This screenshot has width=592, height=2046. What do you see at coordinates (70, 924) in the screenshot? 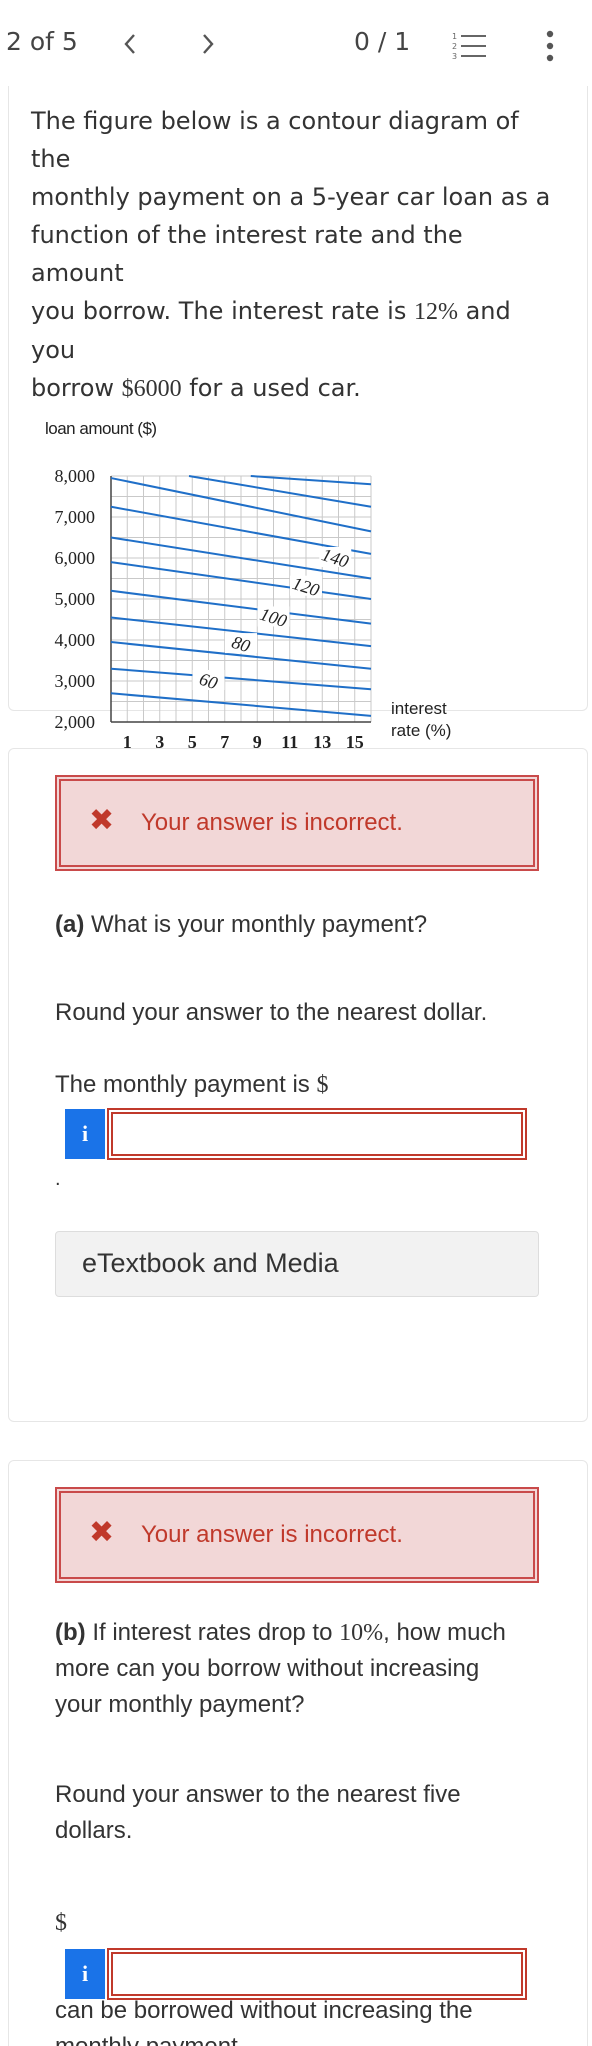
I see `part-label: (a)` at bounding box center [70, 924].